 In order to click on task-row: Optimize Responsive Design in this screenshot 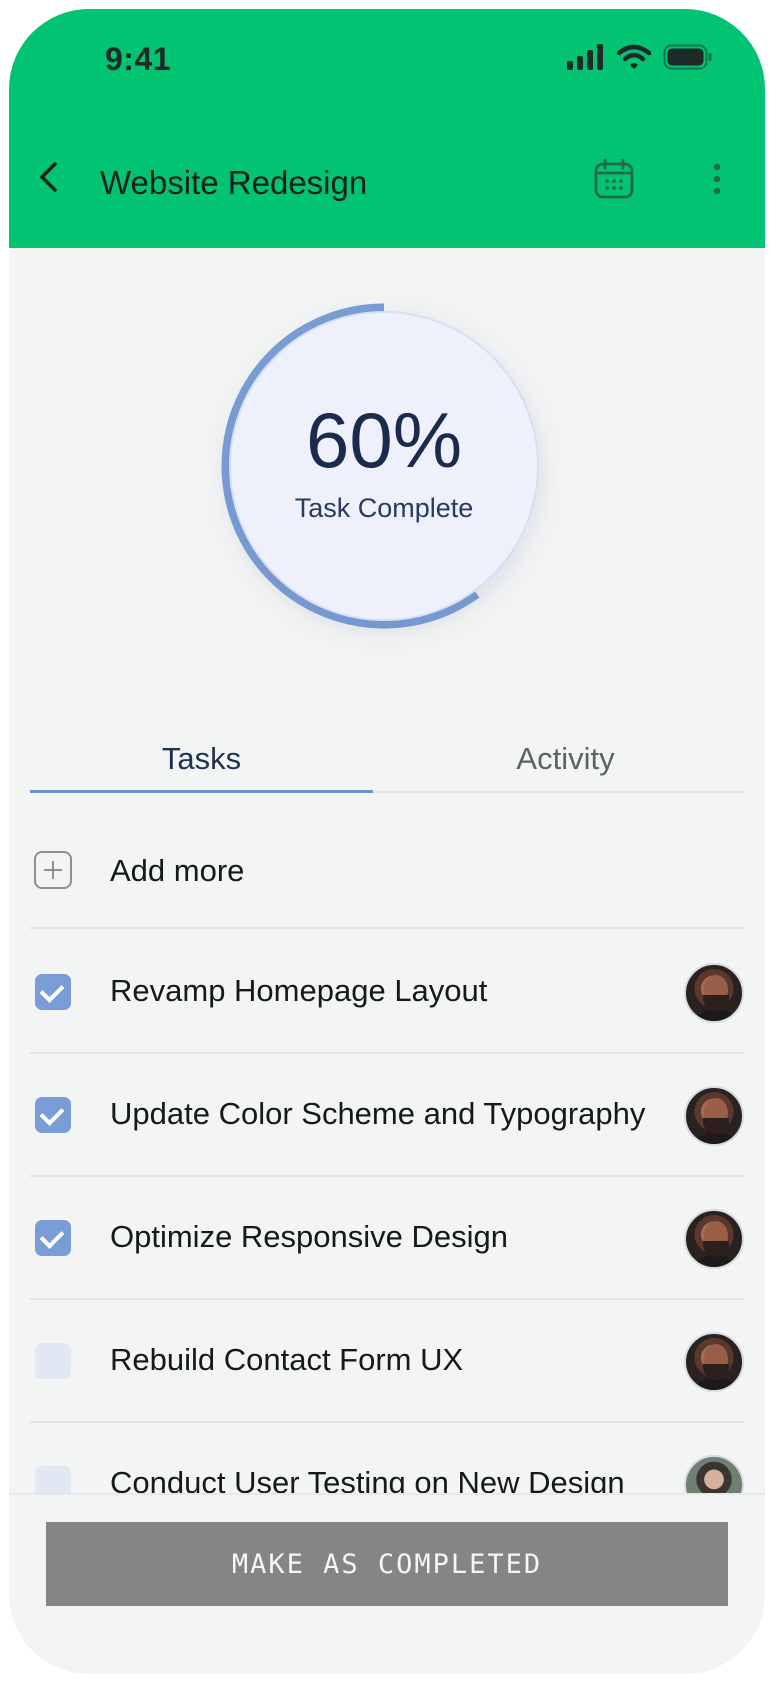, I will do `click(387, 1238)`.